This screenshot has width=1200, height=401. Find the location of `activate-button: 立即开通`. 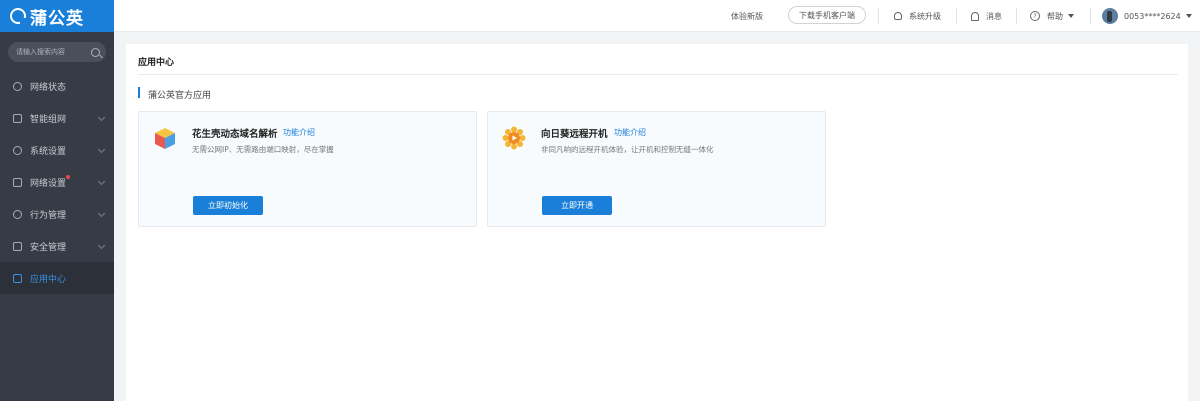

activate-button: 立即开通 is located at coordinates (577, 205).